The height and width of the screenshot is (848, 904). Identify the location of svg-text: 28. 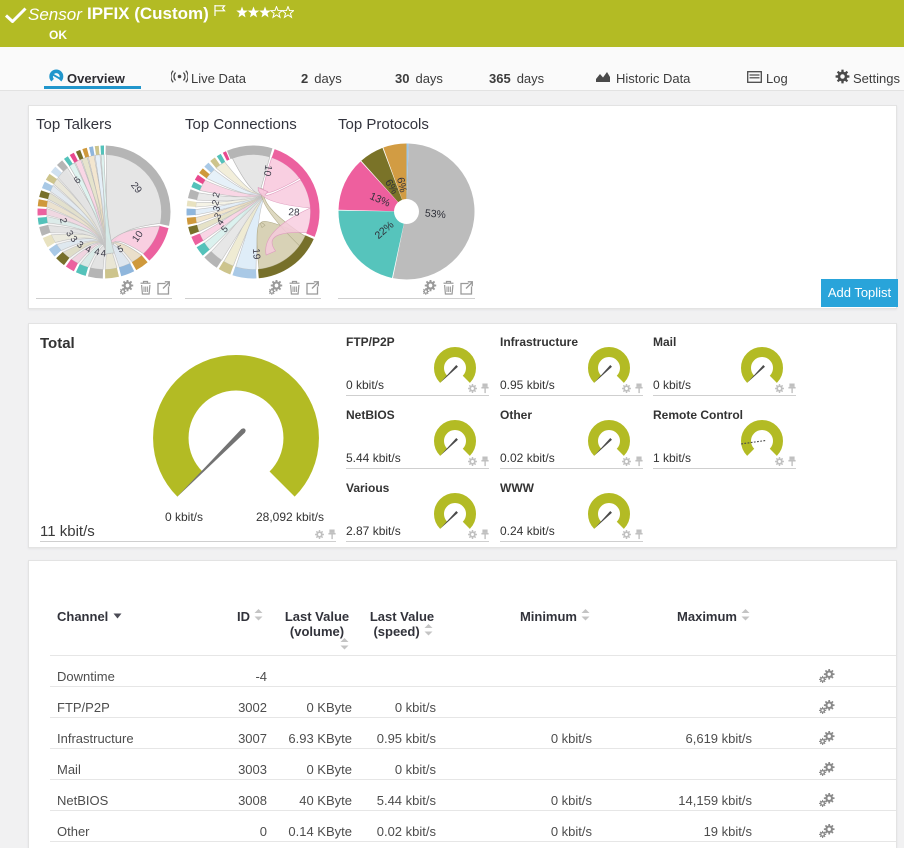
(294, 213).